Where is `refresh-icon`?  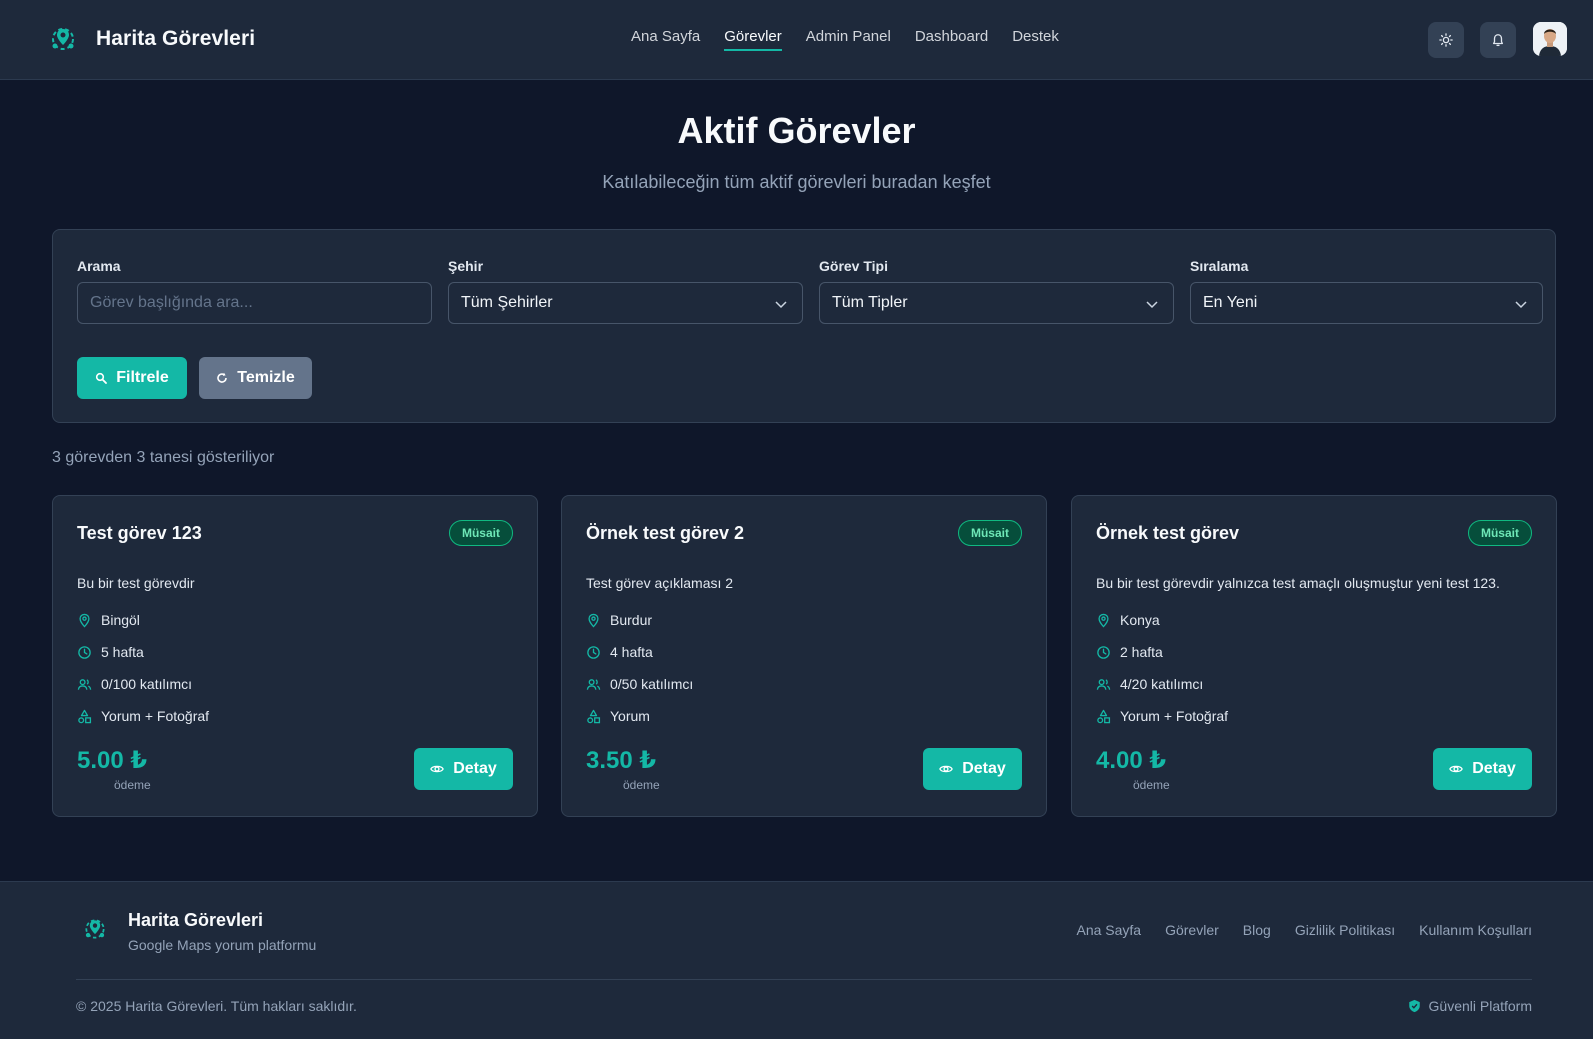 refresh-icon is located at coordinates (222, 377).